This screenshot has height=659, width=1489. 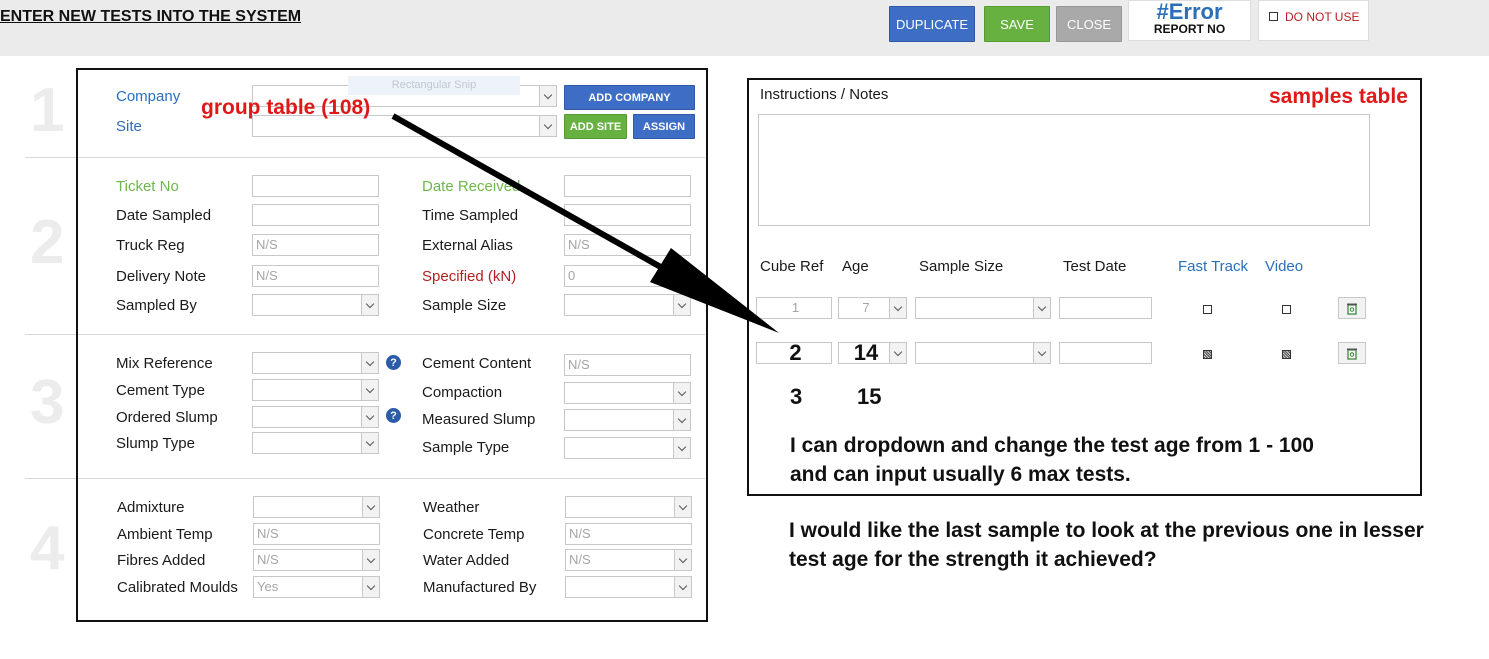 I want to click on arrow-shaft, so click(x=549, y=204).